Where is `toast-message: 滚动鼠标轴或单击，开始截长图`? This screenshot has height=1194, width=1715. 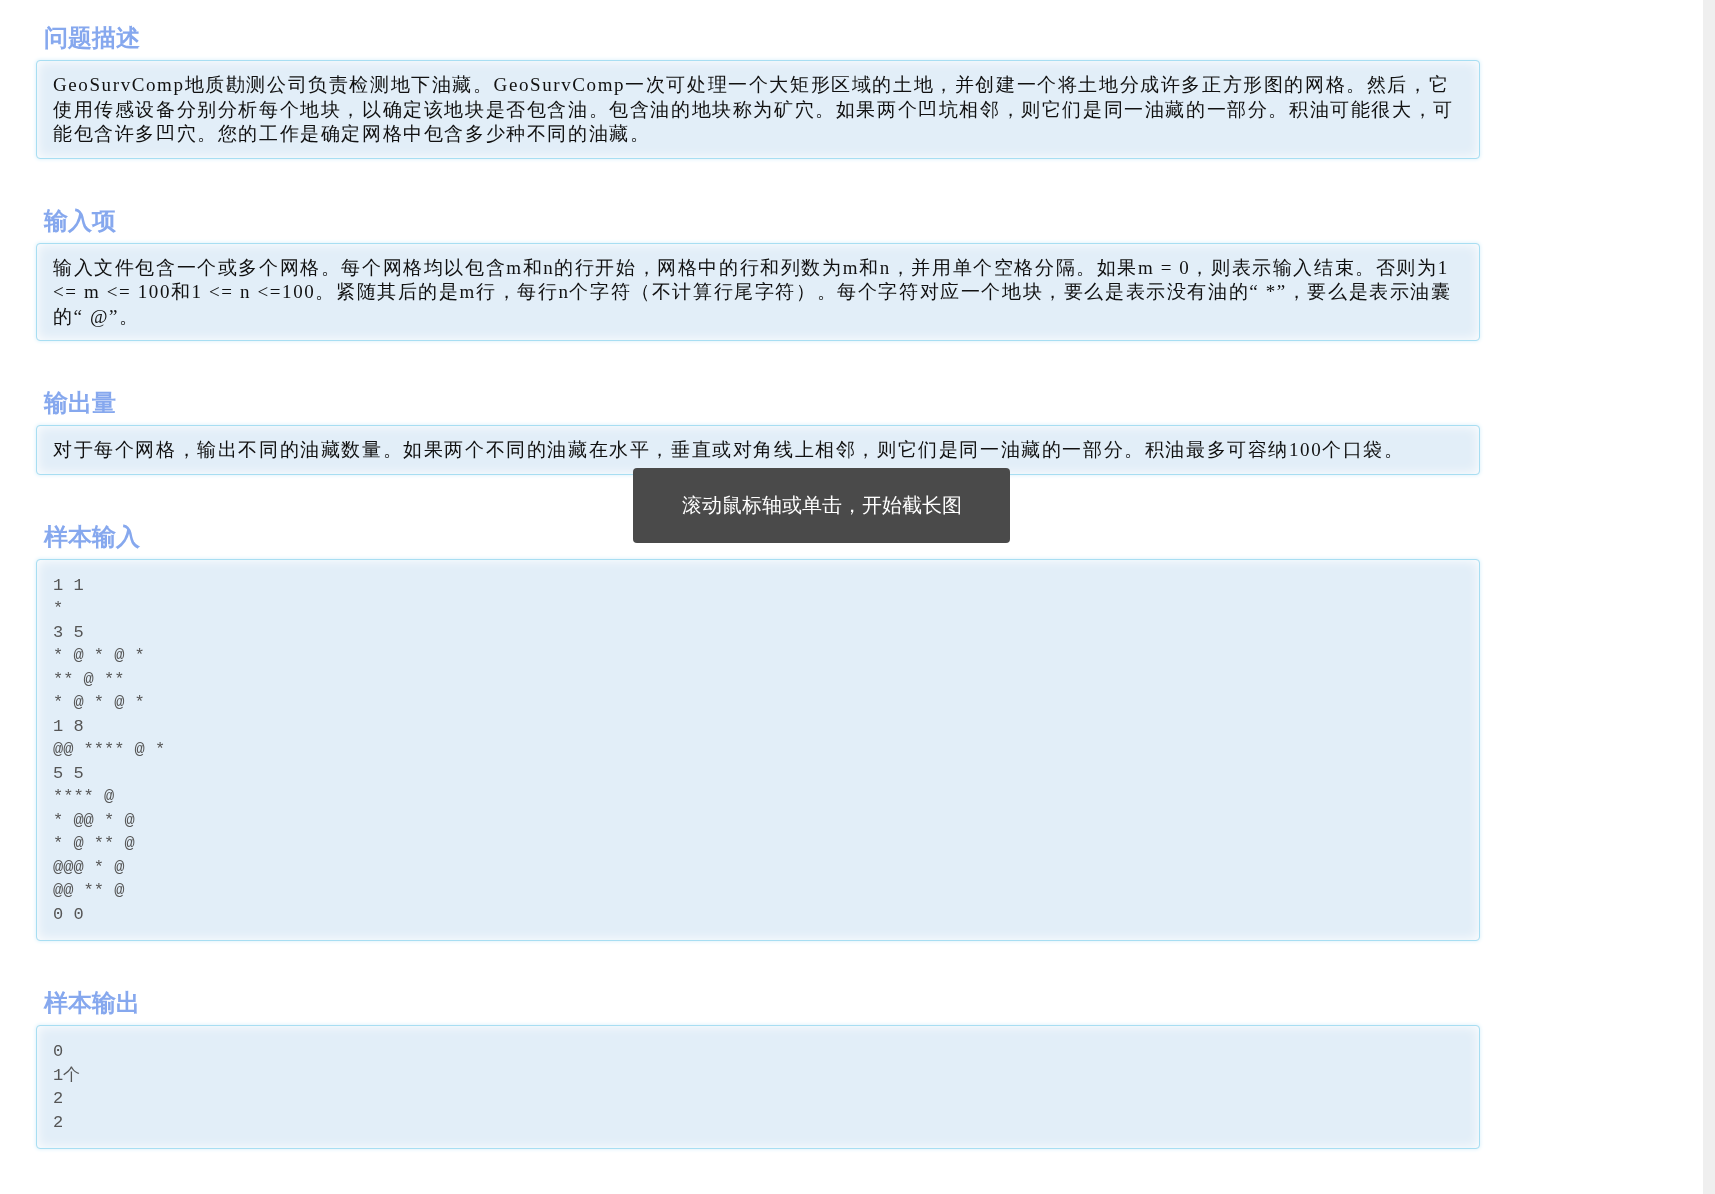 toast-message: 滚动鼠标轴或单击，开始截长图 is located at coordinates (821, 505).